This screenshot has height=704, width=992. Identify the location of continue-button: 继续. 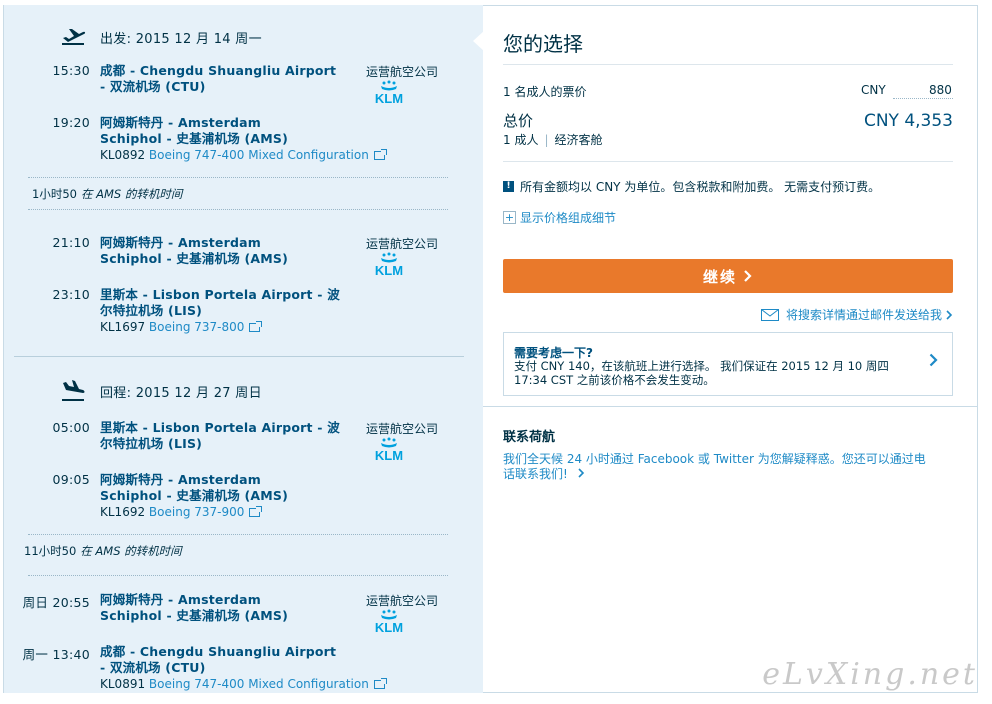
(728, 276).